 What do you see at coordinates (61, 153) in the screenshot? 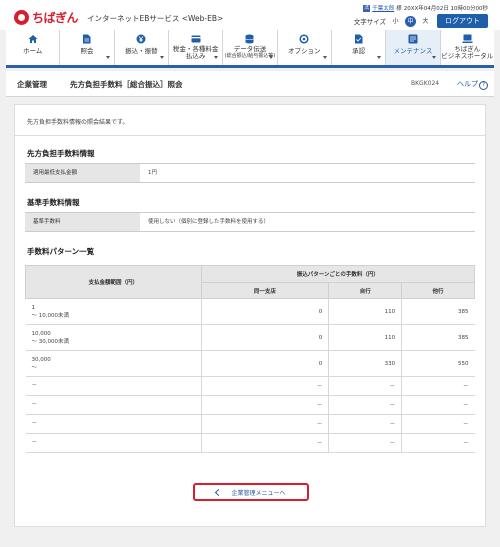
I see `section-title-fee-info: 先方負担手数料情報` at bounding box center [61, 153].